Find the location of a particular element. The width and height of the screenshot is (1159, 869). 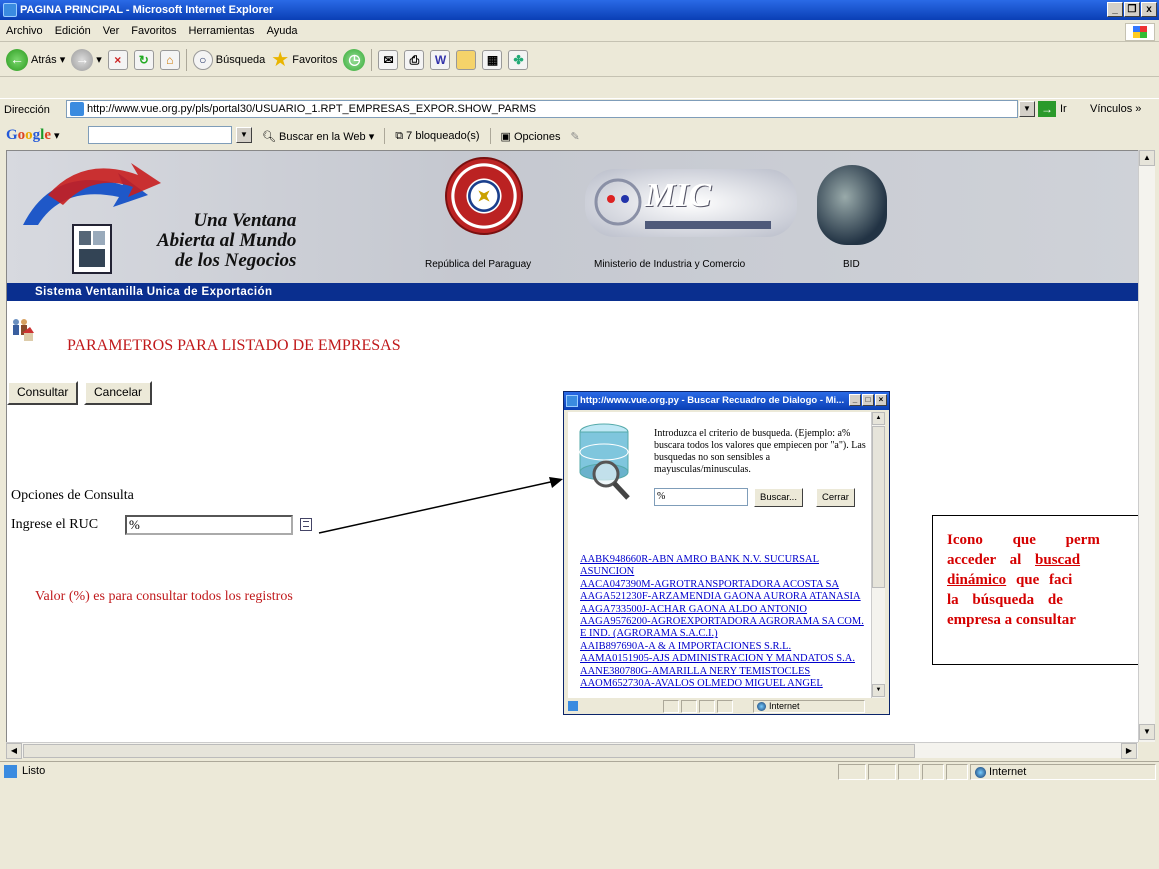

mic-logo-text: MIC is located at coordinates (678, 195).